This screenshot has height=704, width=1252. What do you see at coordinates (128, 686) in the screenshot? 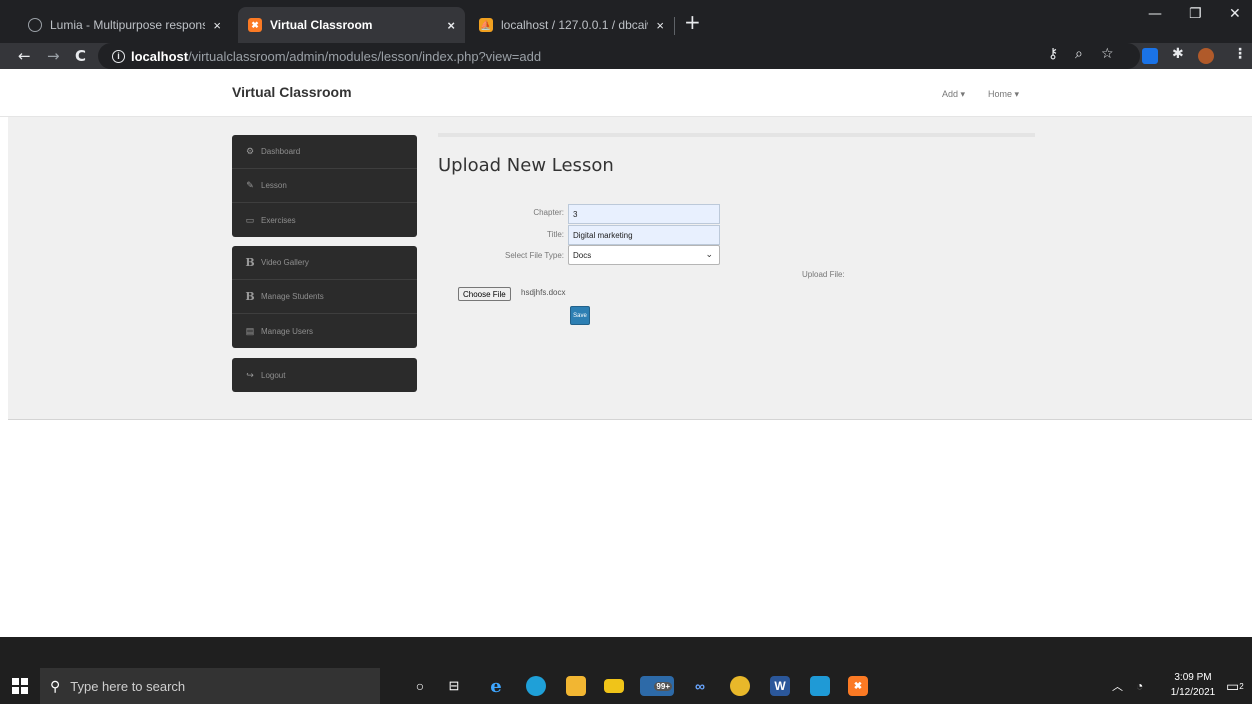
I see `search-placeholder: Type here to search` at bounding box center [128, 686].